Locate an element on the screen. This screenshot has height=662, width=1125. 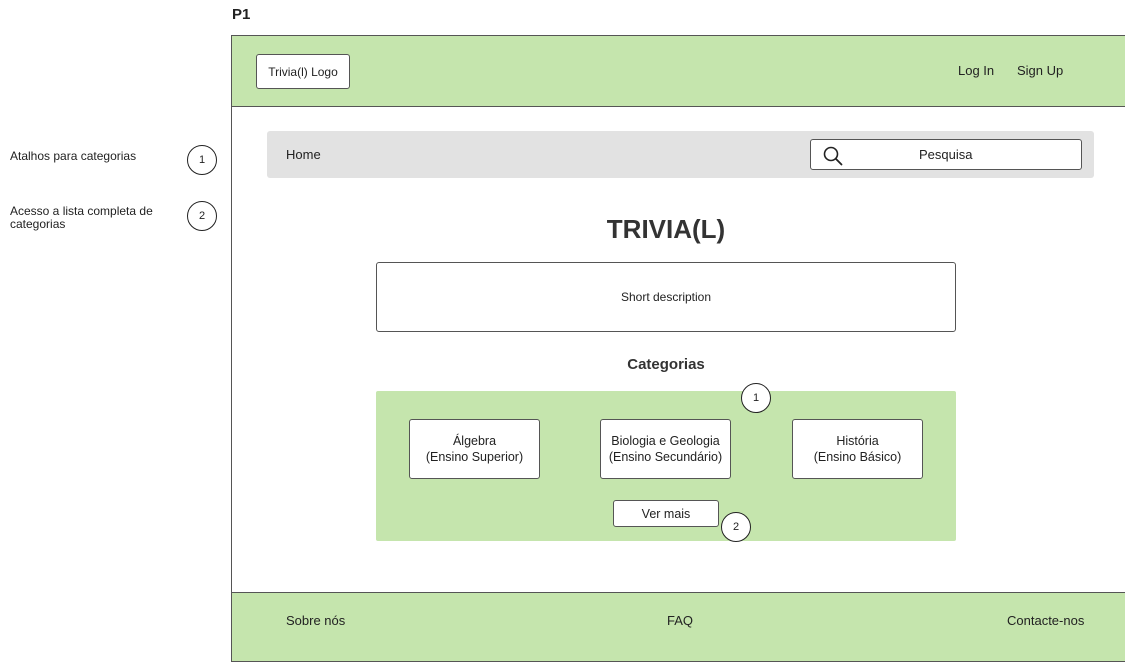
signup-link: Sign Up is located at coordinates (1040, 70).